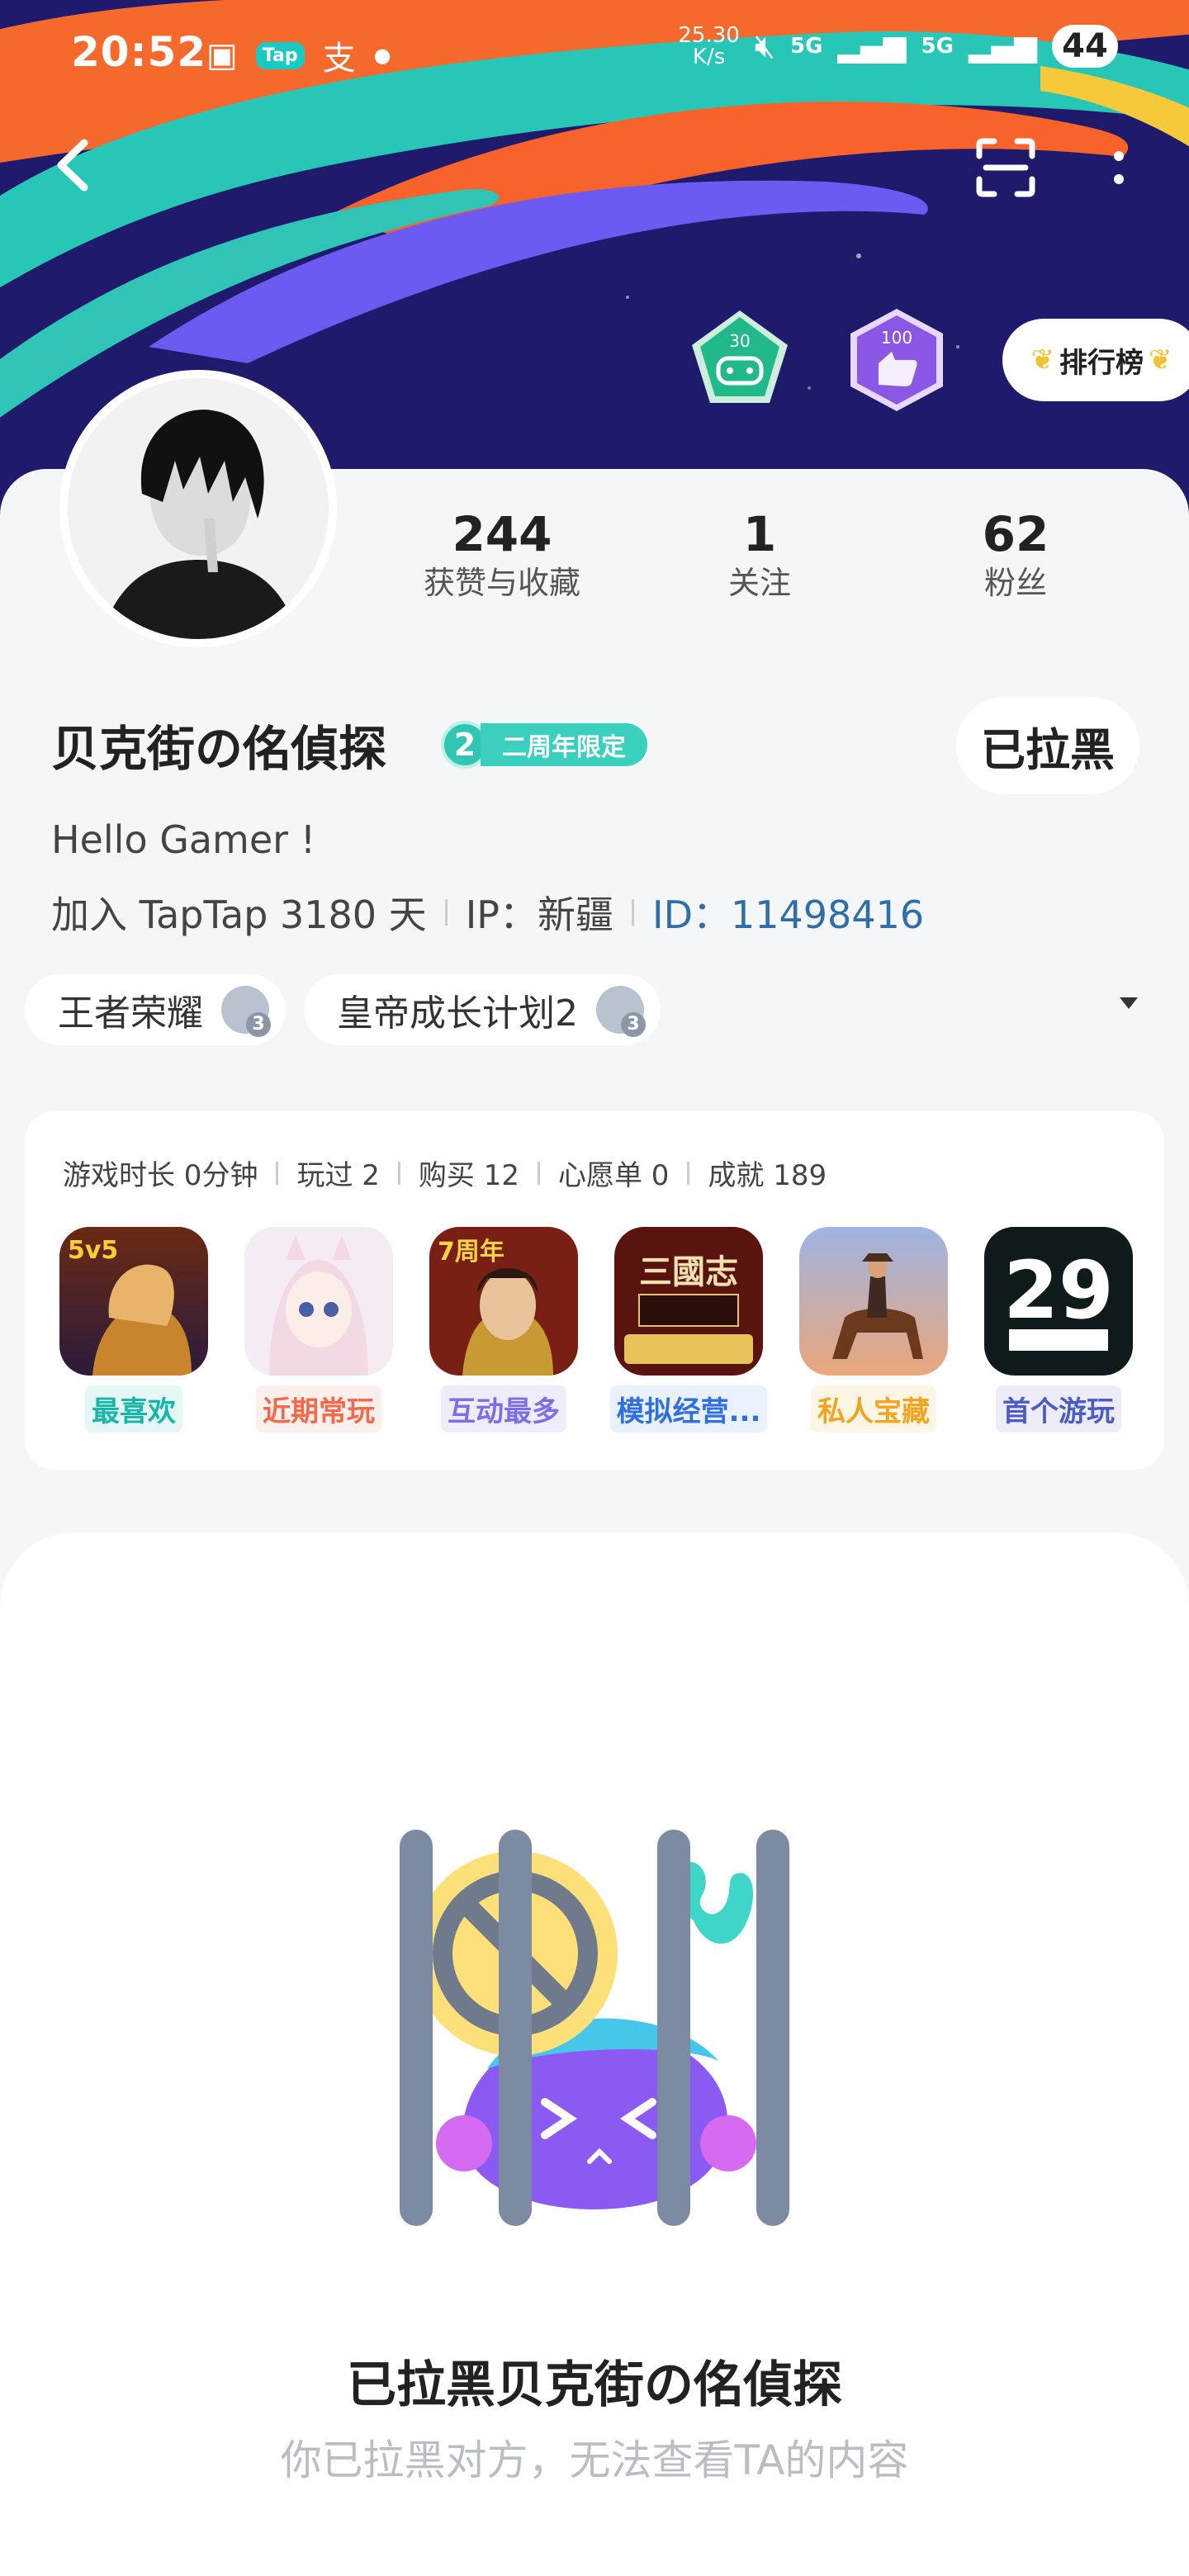 The image size is (1189, 2576). Describe the element at coordinates (709, 35) in the screenshot. I see `net-speed-value: 25.30` at that location.